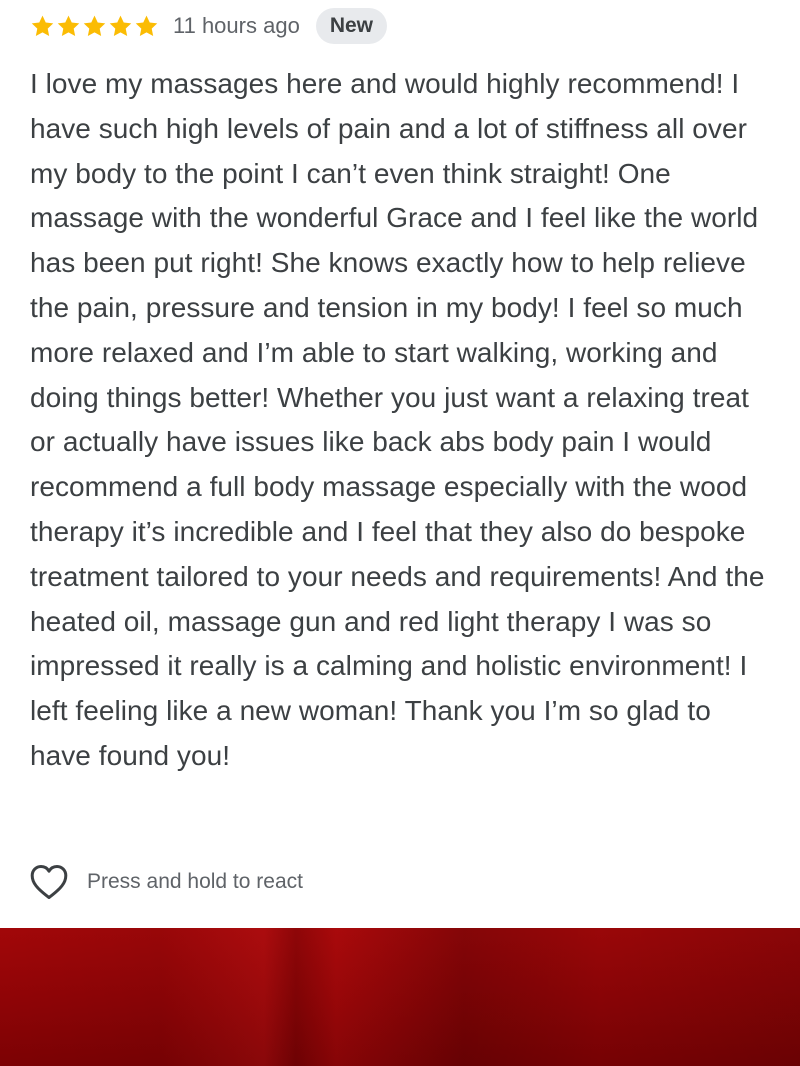 The image size is (800, 1066). Describe the element at coordinates (351, 26) in the screenshot. I see `new-badge: New` at that location.